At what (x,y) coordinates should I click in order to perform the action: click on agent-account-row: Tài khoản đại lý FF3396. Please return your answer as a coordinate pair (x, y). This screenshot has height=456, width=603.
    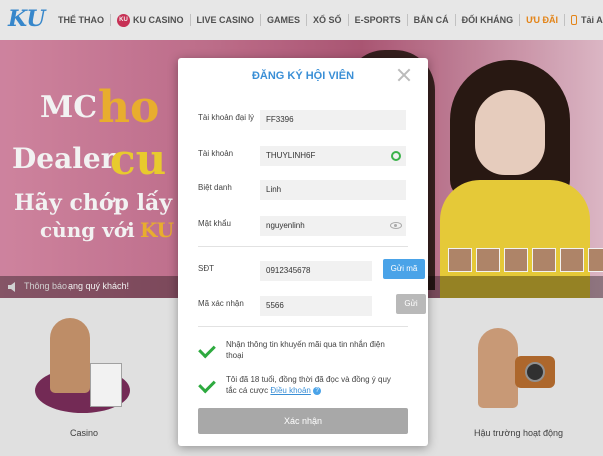
    Looking at the image, I should click on (303, 120).